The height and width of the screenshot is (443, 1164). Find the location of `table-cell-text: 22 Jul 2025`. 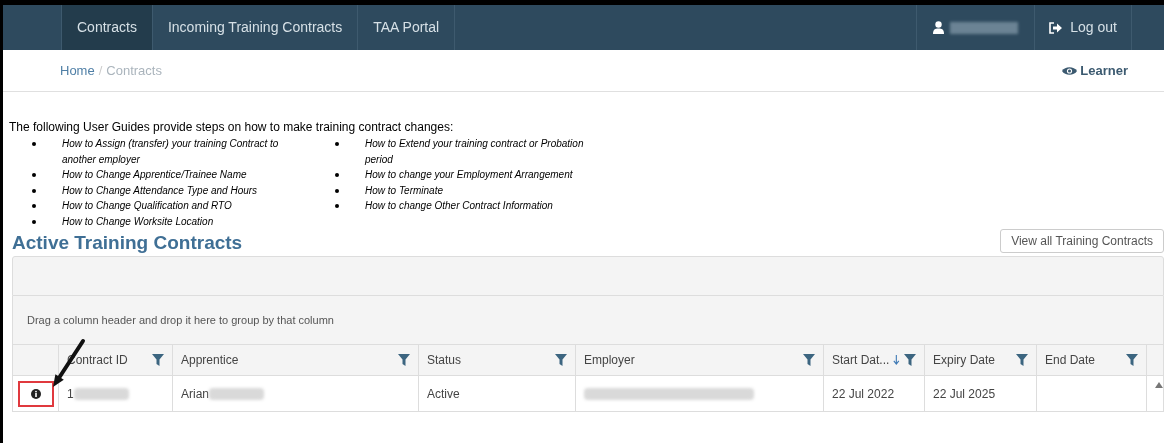

table-cell-text: 22 Jul 2025 is located at coordinates (964, 394).